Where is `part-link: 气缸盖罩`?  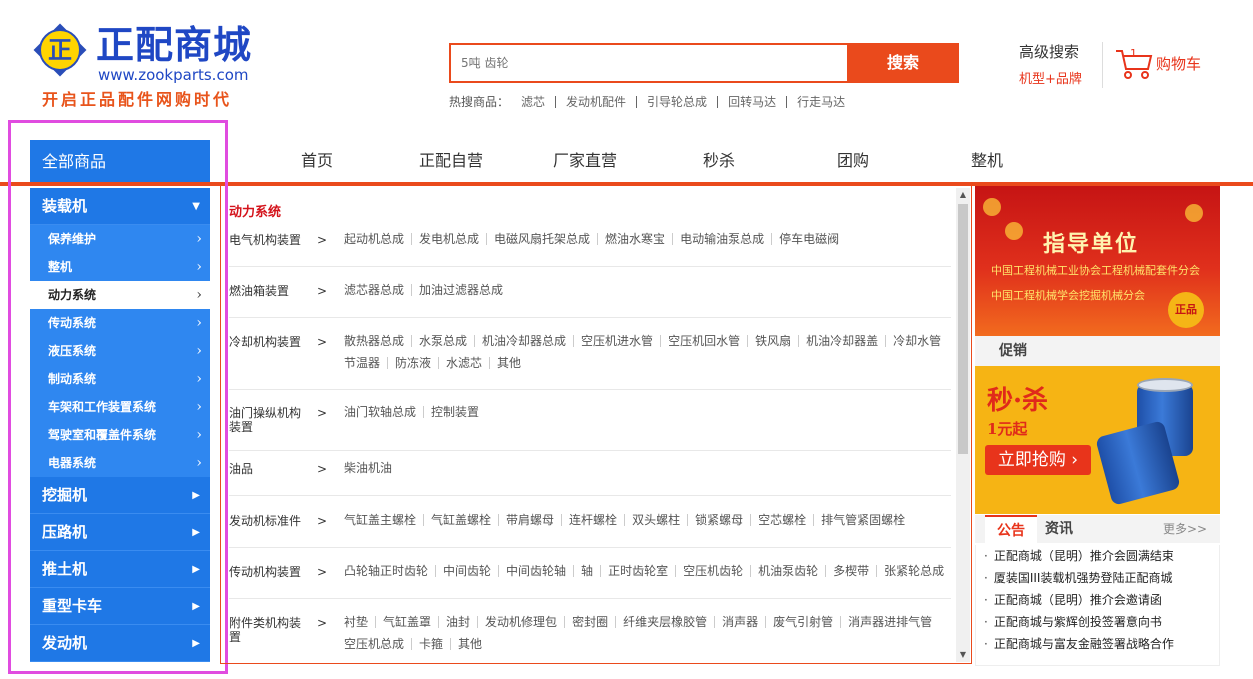
part-link: 气缸盖罩 is located at coordinates (406, 622).